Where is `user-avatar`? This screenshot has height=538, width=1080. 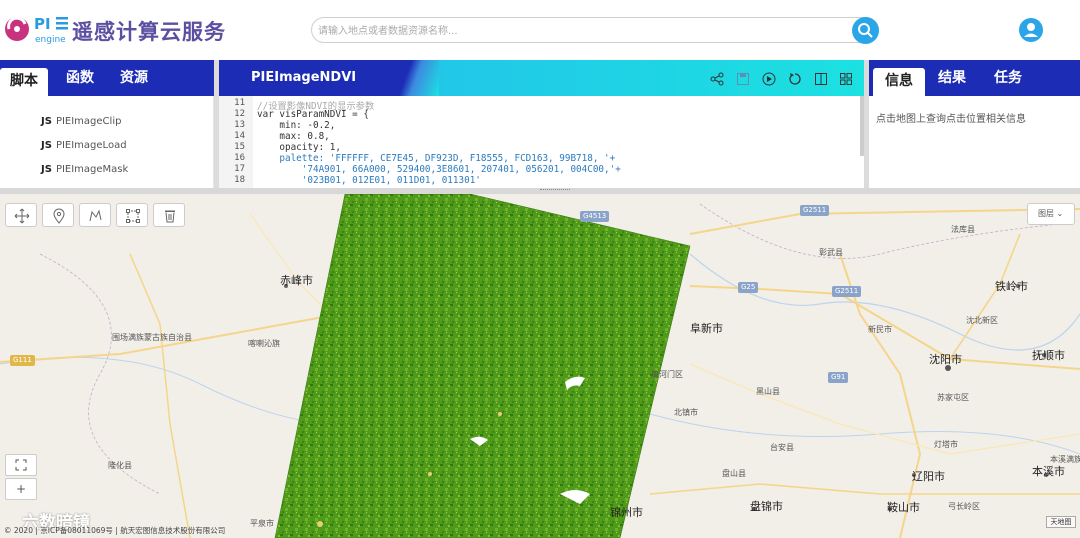 user-avatar is located at coordinates (1031, 30).